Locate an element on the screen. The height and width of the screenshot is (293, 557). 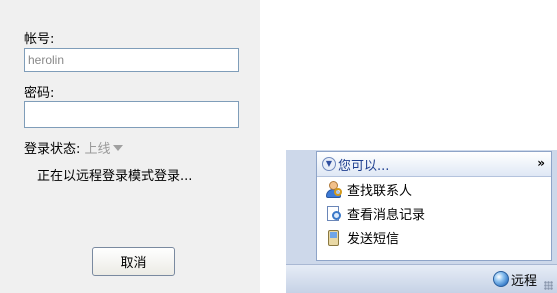
chevron-down-icon: ▼ is located at coordinates (329, 164).